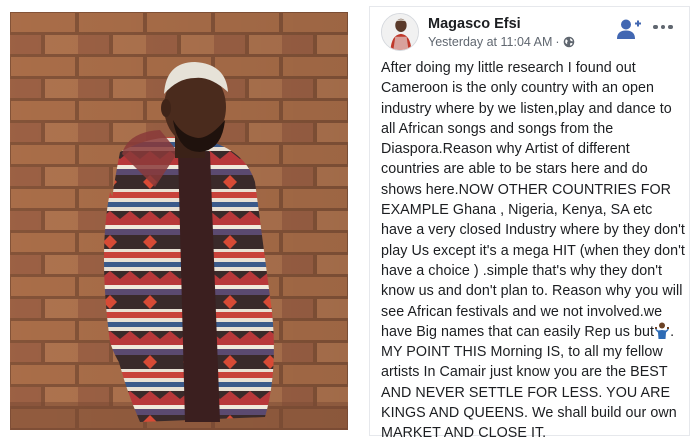  What do you see at coordinates (569, 42) in the screenshot?
I see `globe-icon` at bounding box center [569, 42].